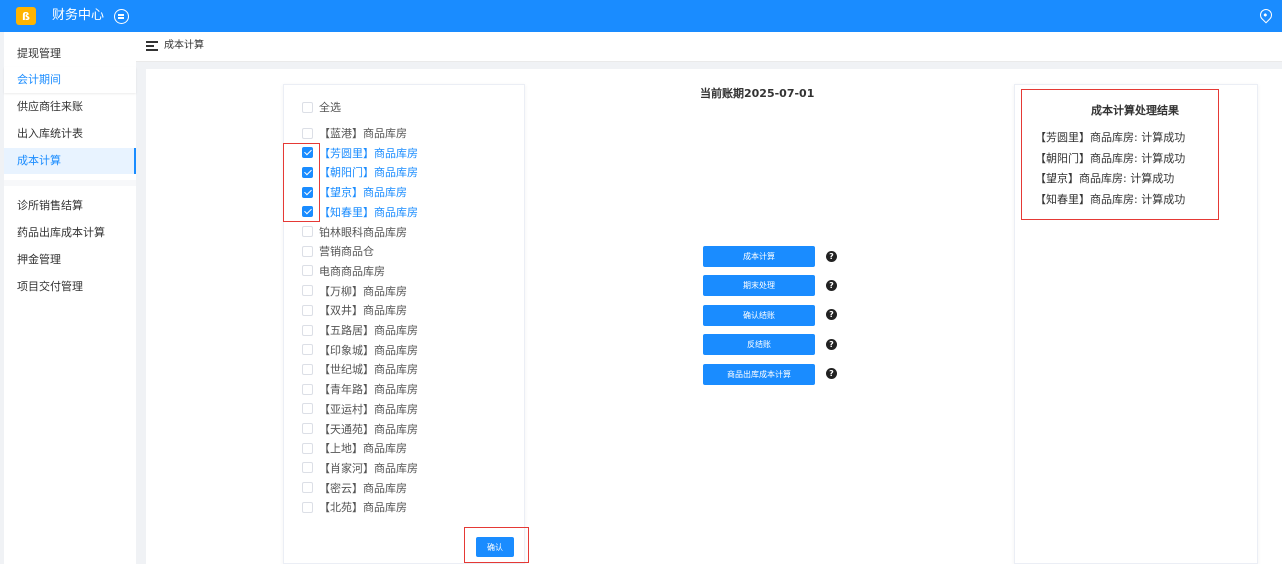  What do you see at coordinates (363, 232) in the screenshot?
I see `warehouse-label: 铂林眼科商品库房` at bounding box center [363, 232].